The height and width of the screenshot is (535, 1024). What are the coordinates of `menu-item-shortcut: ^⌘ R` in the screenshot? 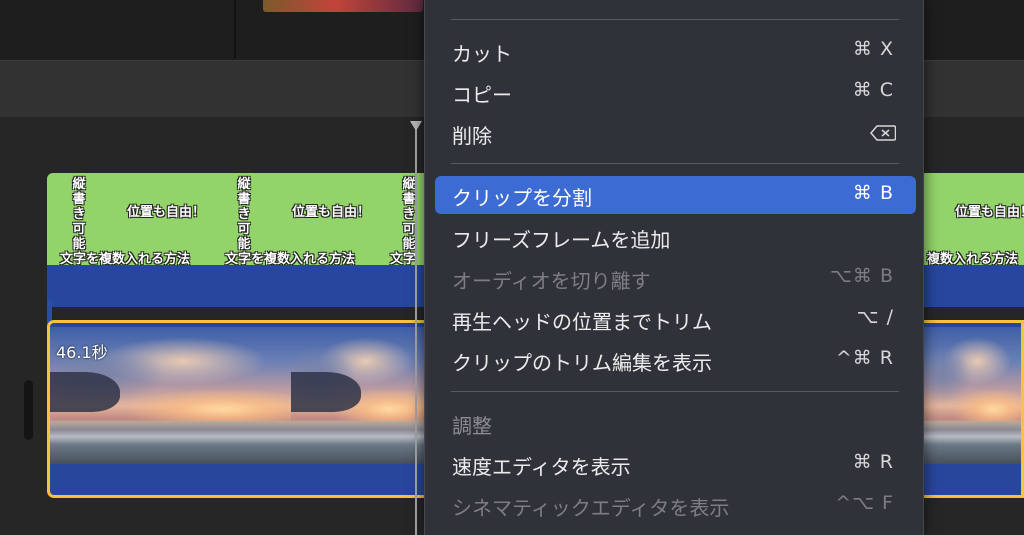 It's located at (864, 358).